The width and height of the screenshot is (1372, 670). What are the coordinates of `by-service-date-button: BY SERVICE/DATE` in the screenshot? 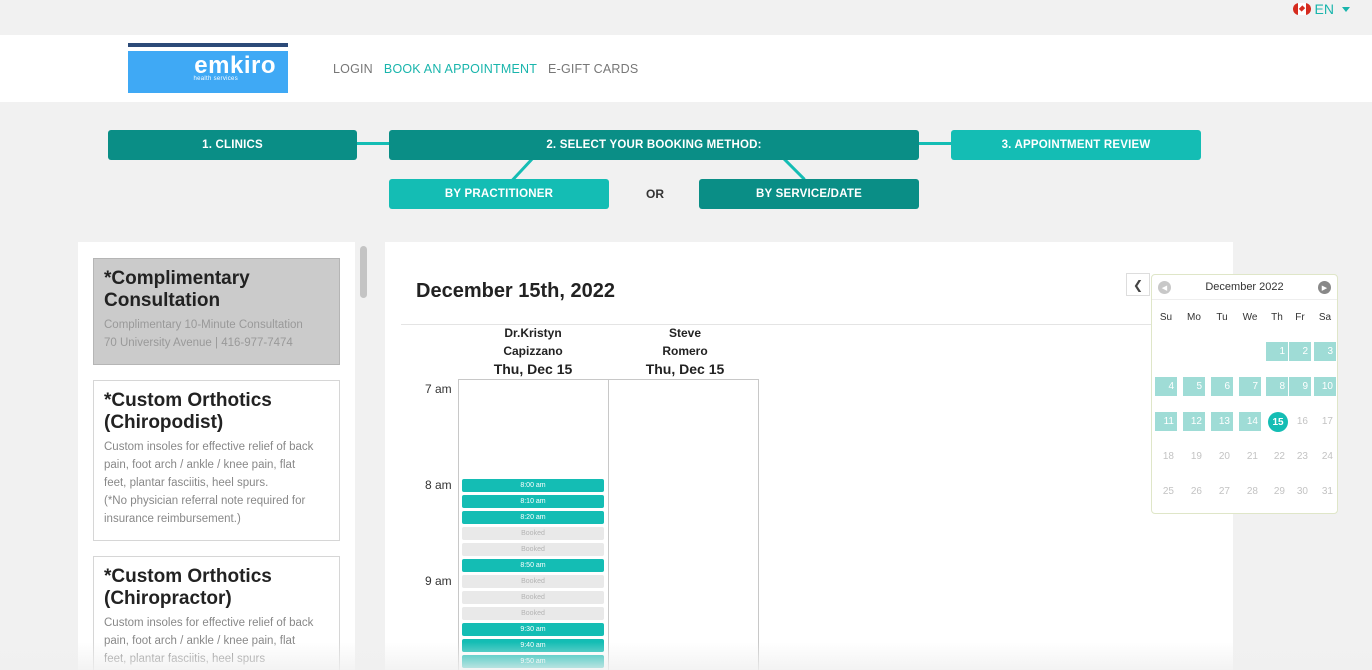 It's located at (809, 194).